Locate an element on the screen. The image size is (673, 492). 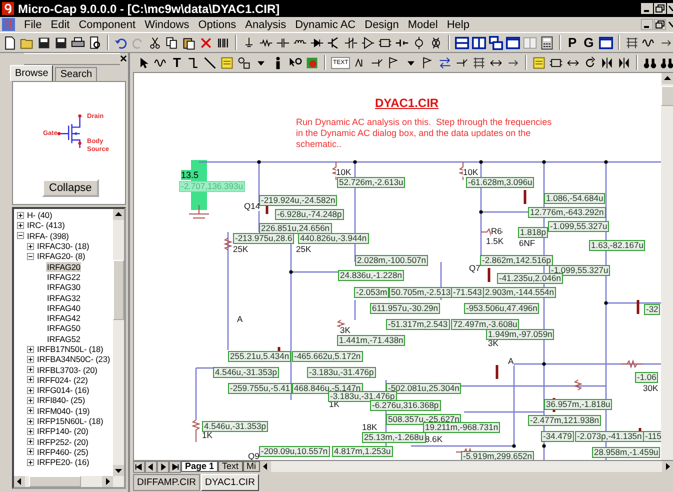
collapse-button: Collapse is located at coordinates (70, 188).